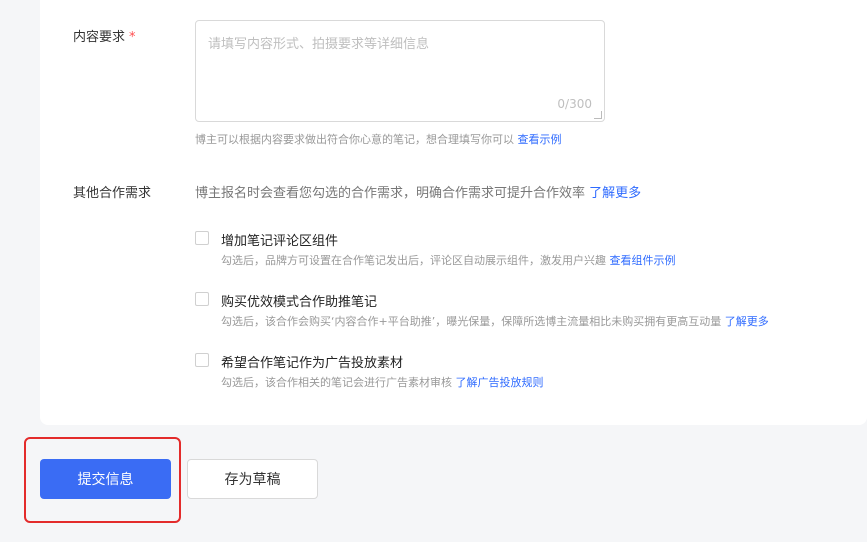  I want to click on content-help-text: 博主可以根据内容要求做出符合你心意的笔记，想合理填写你可以 查看示例, so click(378, 140).